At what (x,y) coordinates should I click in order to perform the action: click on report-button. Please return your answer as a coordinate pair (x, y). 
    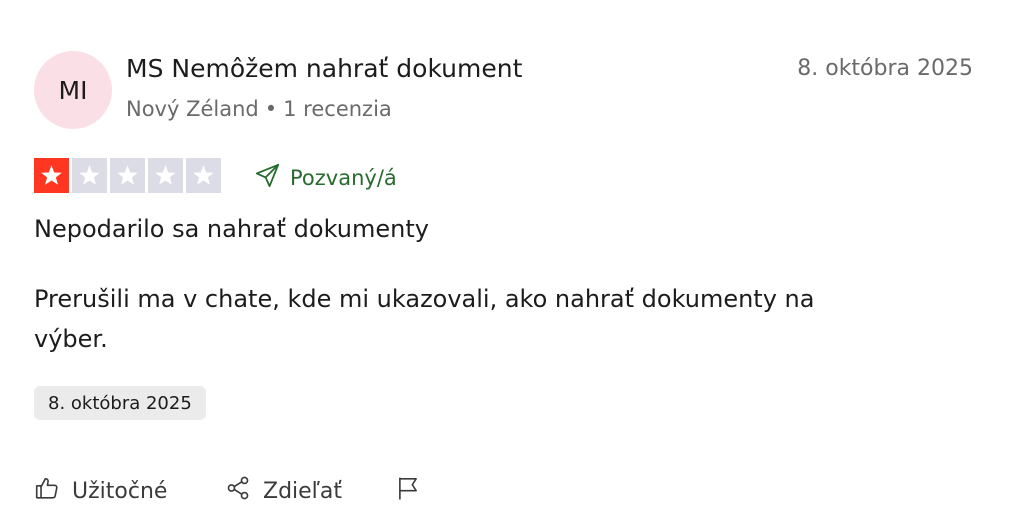
    Looking at the image, I should click on (408, 491).